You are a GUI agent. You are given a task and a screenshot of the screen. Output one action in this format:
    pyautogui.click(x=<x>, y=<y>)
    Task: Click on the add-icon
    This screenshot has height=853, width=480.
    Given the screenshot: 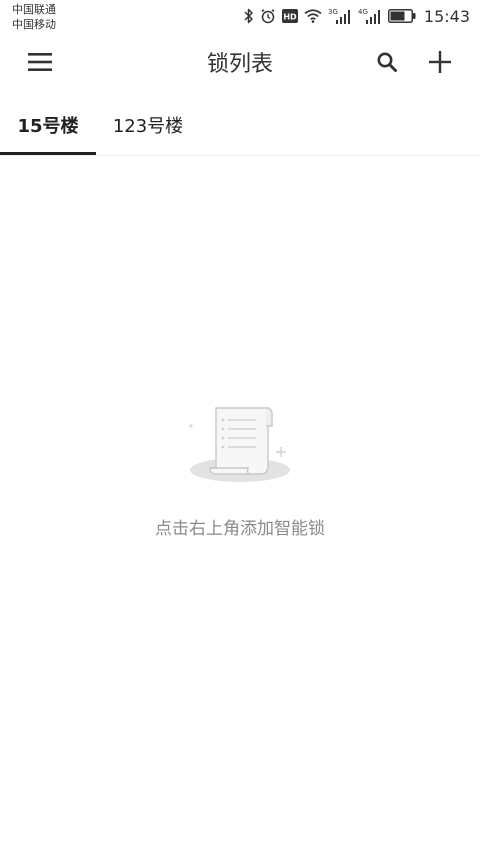 What is the action you would take?
    pyautogui.click(x=440, y=62)
    